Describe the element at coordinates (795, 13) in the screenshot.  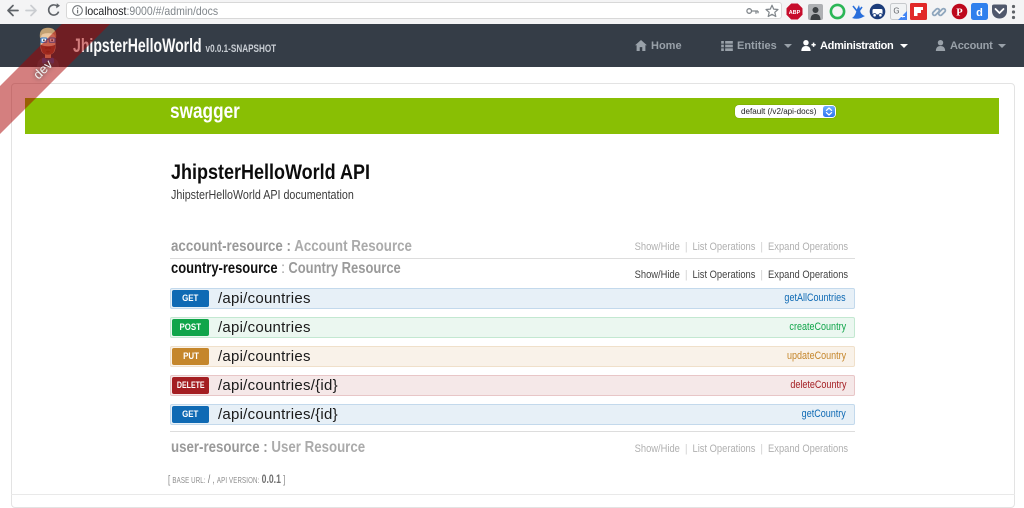
I see `svg-text: ABP` at that location.